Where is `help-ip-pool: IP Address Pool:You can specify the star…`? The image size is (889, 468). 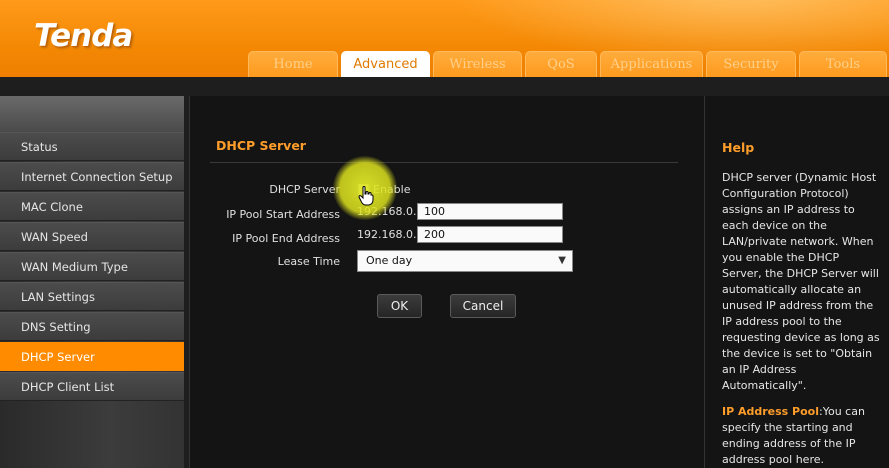 help-ip-pool: IP Address Pool:You can specify the star… is located at coordinates (802, 436).